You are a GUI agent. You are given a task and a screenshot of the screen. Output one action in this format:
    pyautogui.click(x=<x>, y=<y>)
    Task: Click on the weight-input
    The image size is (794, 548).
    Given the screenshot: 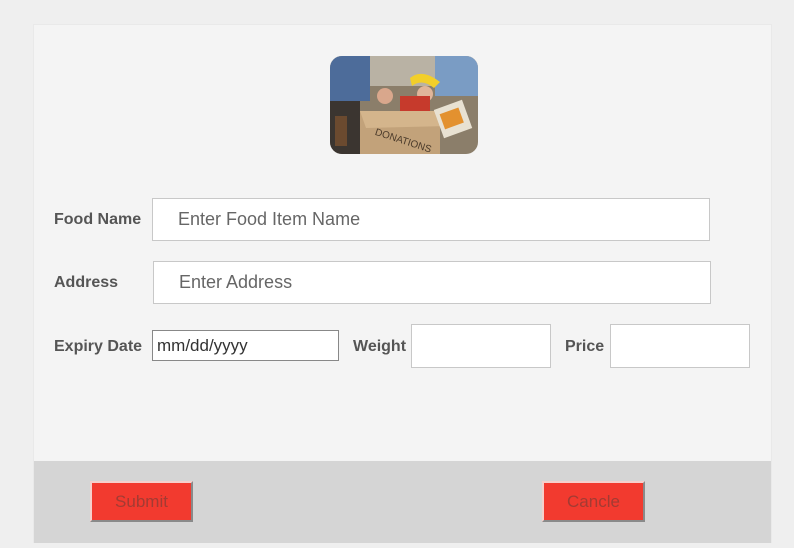 What is the action you would take?
    pyautogui.click(x=481, y=346)
    